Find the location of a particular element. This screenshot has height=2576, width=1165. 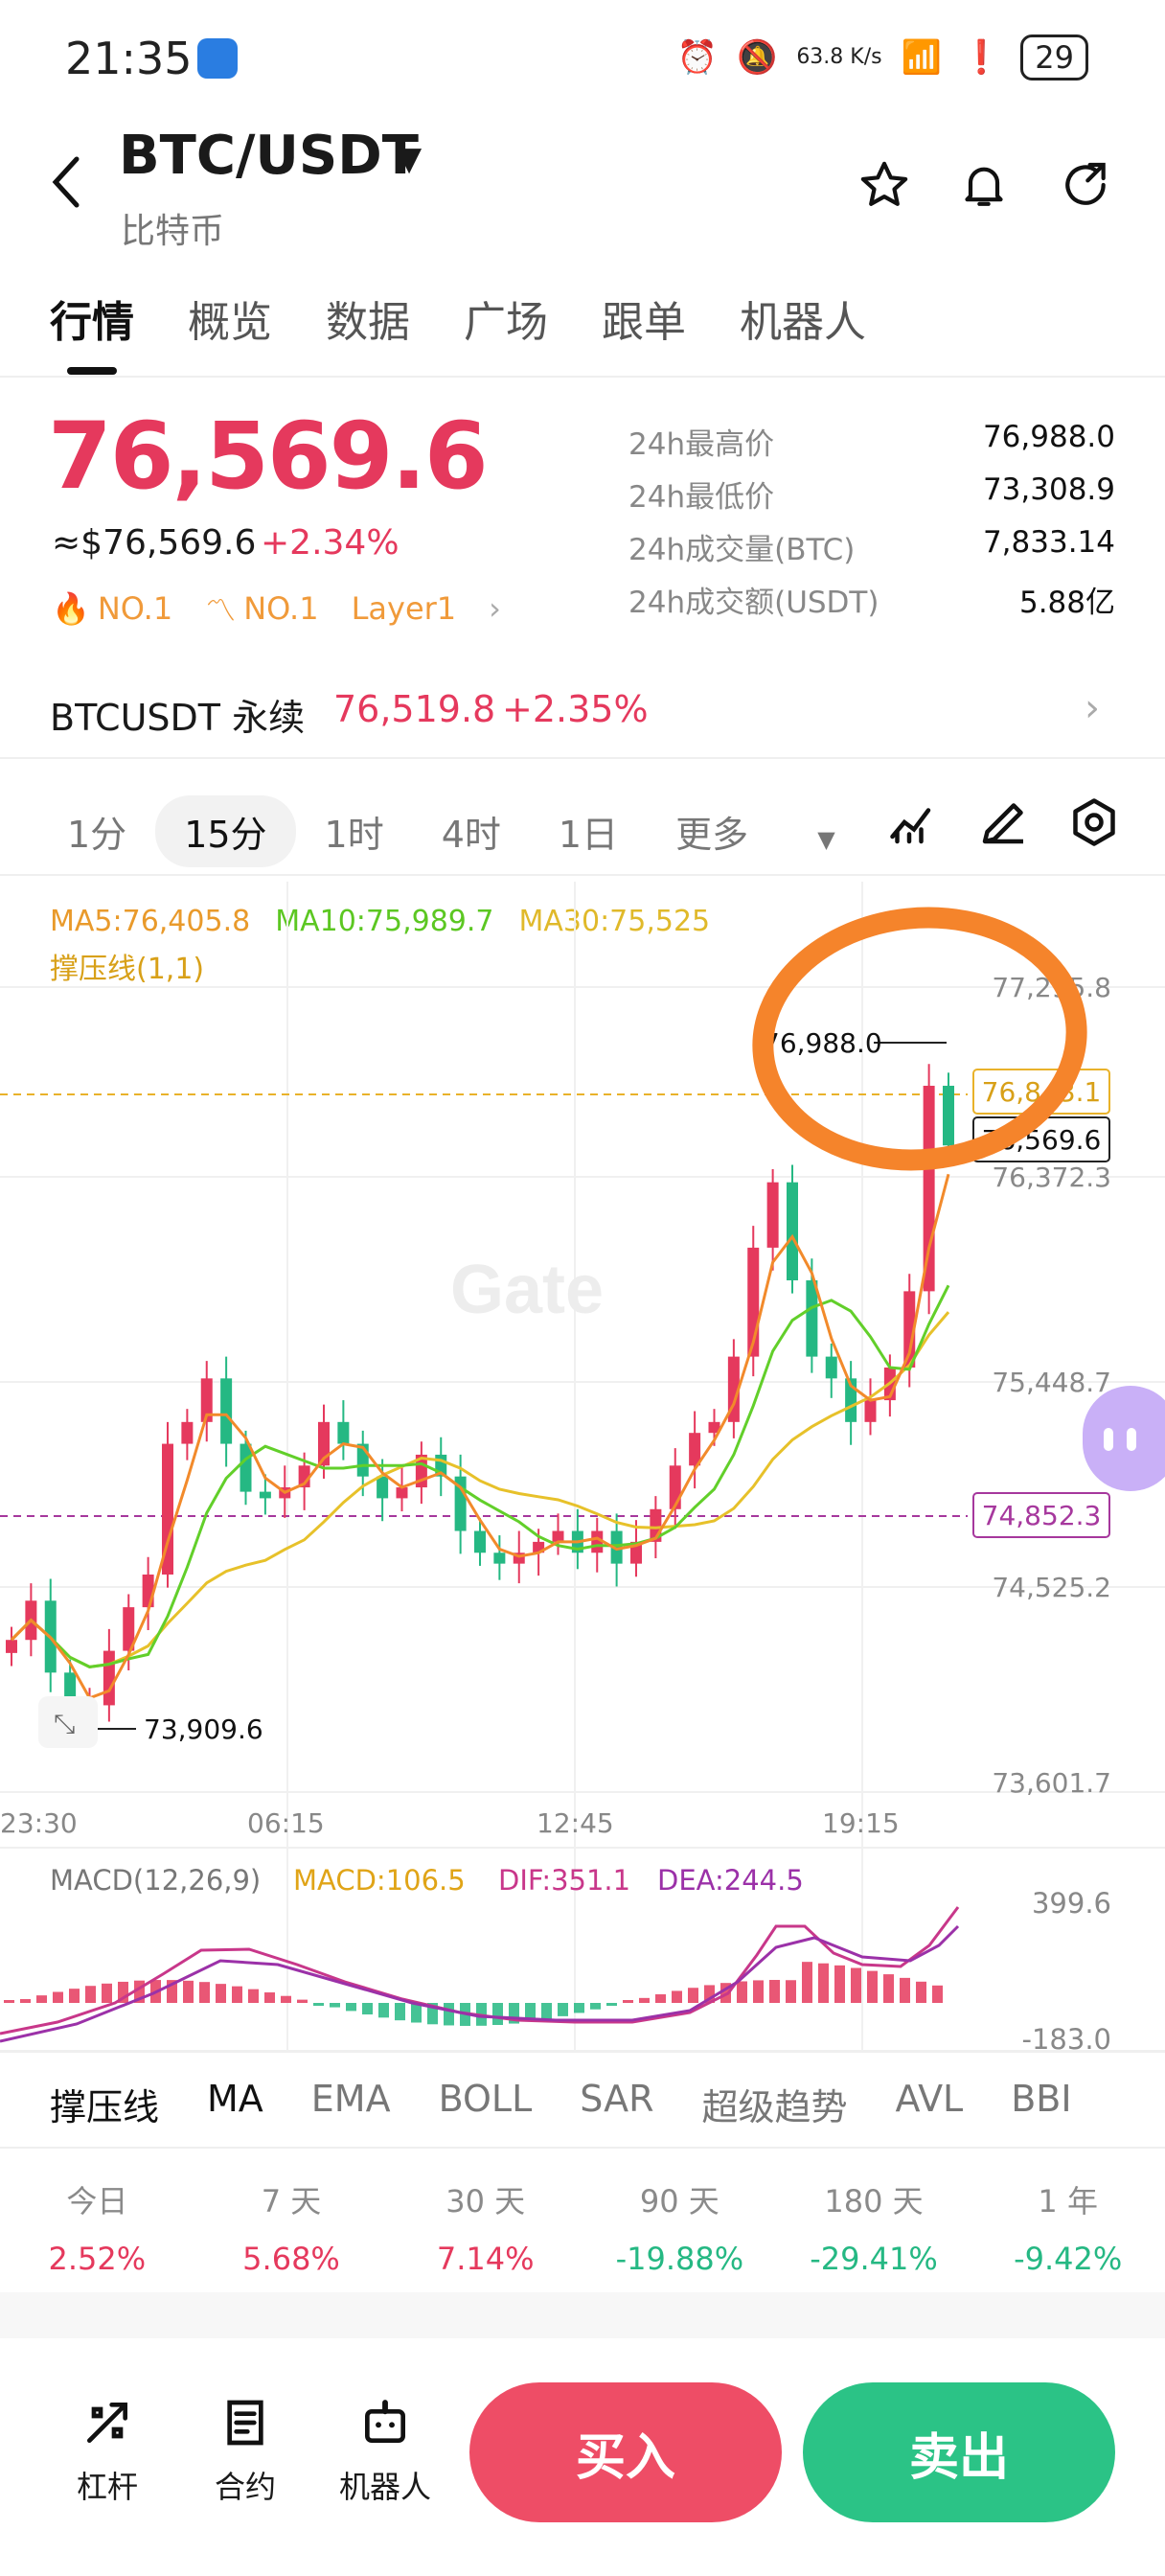

ind-sar: SAR is located at coordinates (617, 2104).